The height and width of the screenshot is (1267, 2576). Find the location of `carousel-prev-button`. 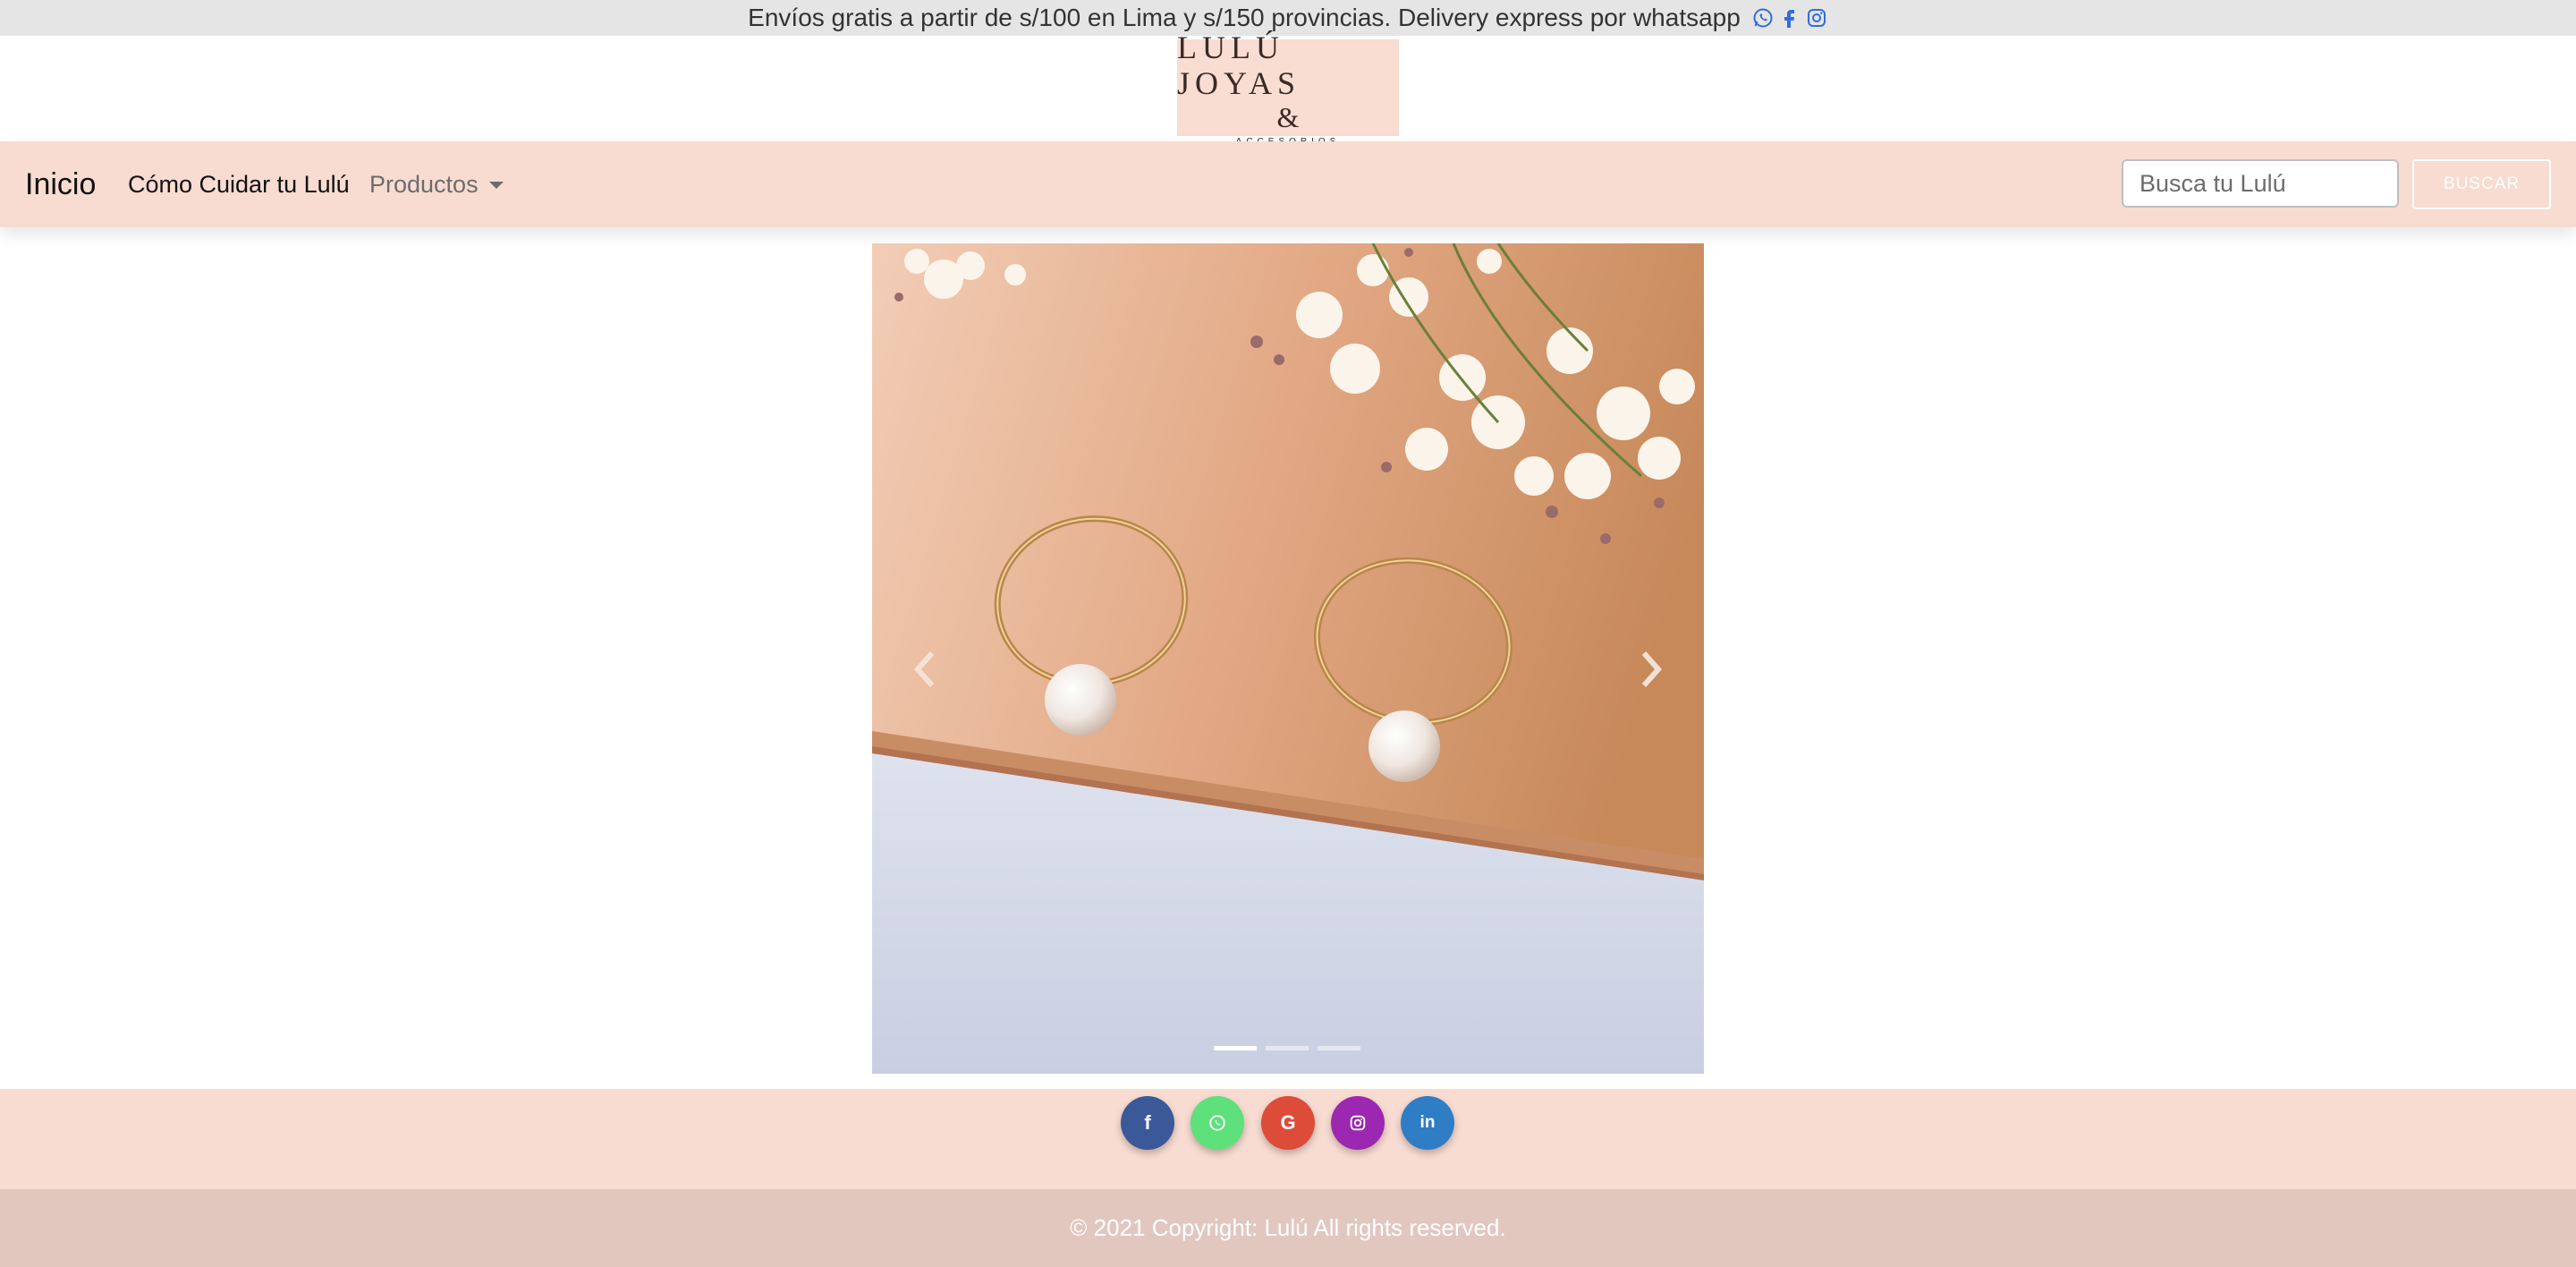

carousel-prev-button is located at coordinates (924, 669).